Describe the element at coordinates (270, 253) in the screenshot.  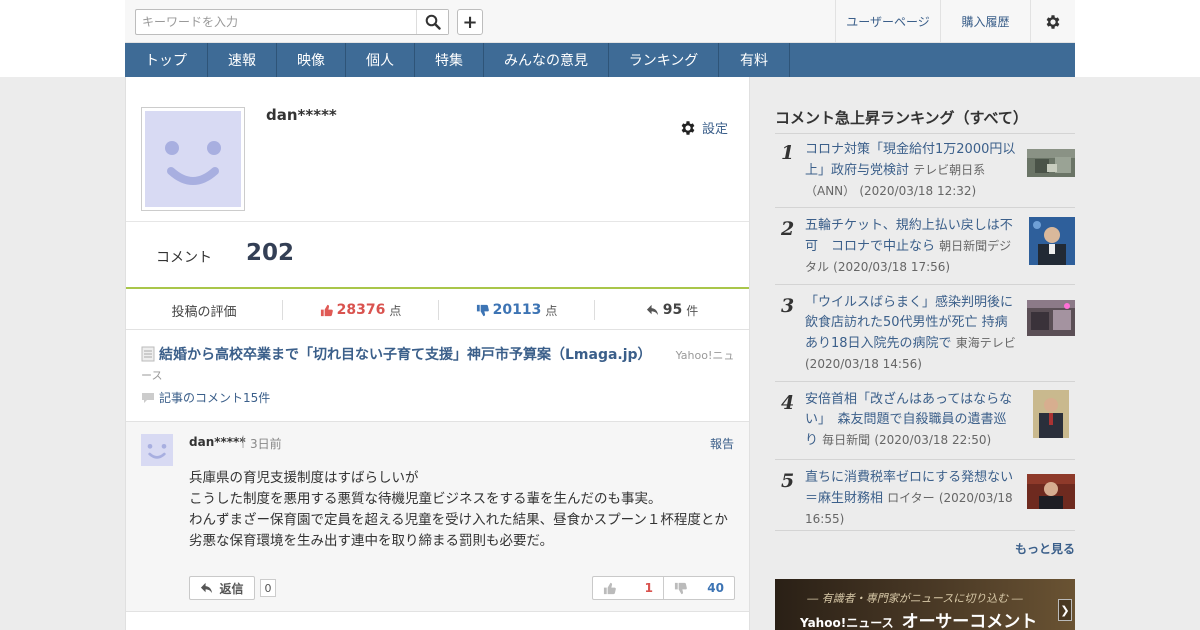
I see `comment-count-value: 202` at that location.